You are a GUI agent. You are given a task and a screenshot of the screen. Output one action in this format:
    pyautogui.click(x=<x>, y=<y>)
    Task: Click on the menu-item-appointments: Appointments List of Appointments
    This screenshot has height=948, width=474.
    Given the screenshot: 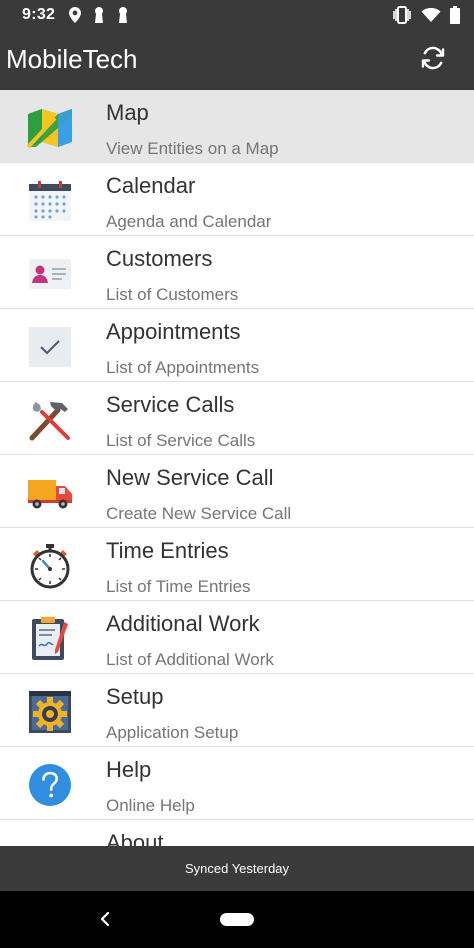 What is the action you would take?
    pyautogui.click(x=237, y=345)
    